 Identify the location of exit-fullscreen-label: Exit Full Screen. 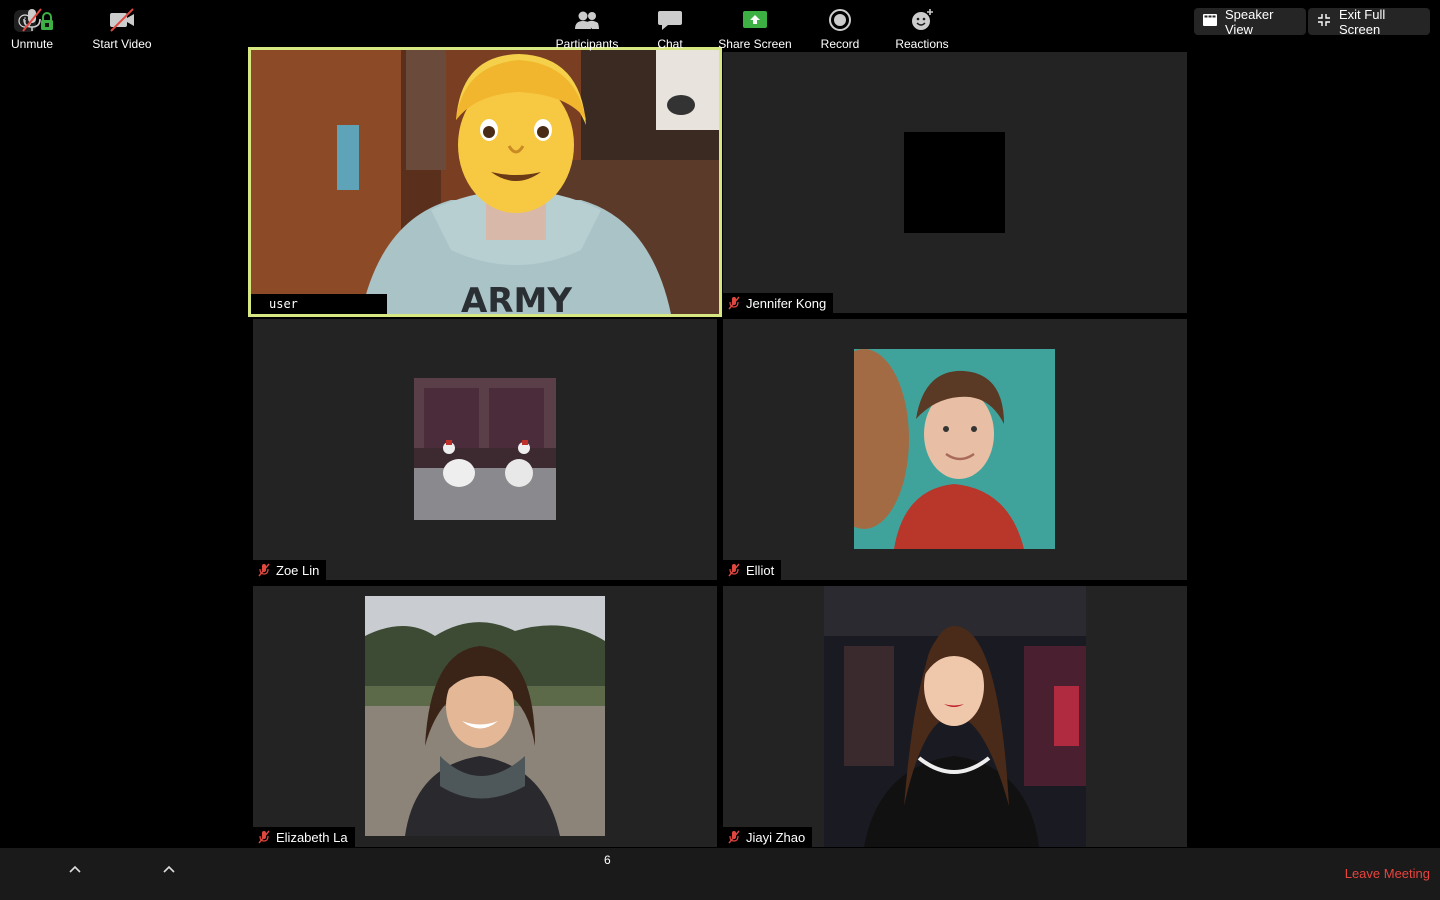
(1362, 21).